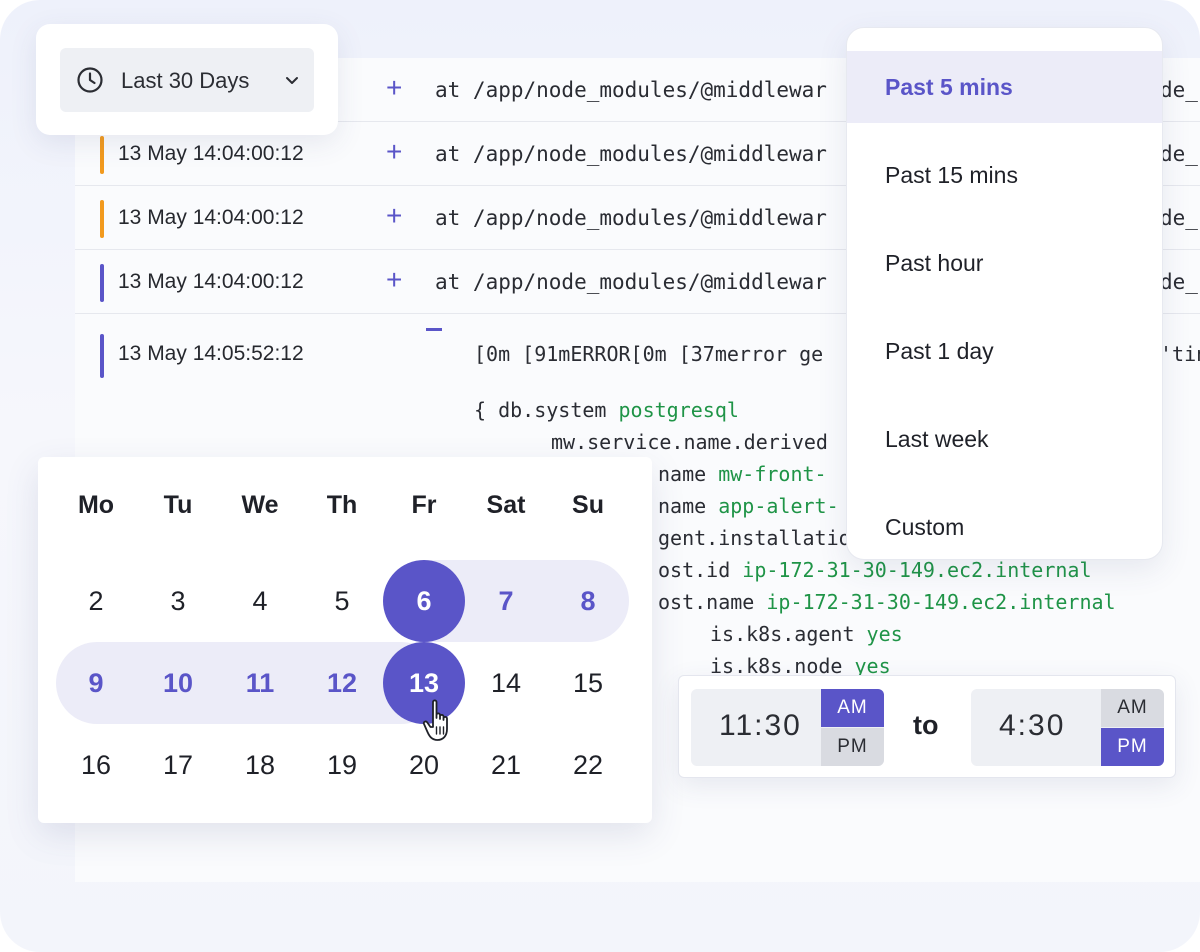 This screenshot has height=952, width=1200. I want to click on calendar-day-in-range: 8, so click(588, 601).